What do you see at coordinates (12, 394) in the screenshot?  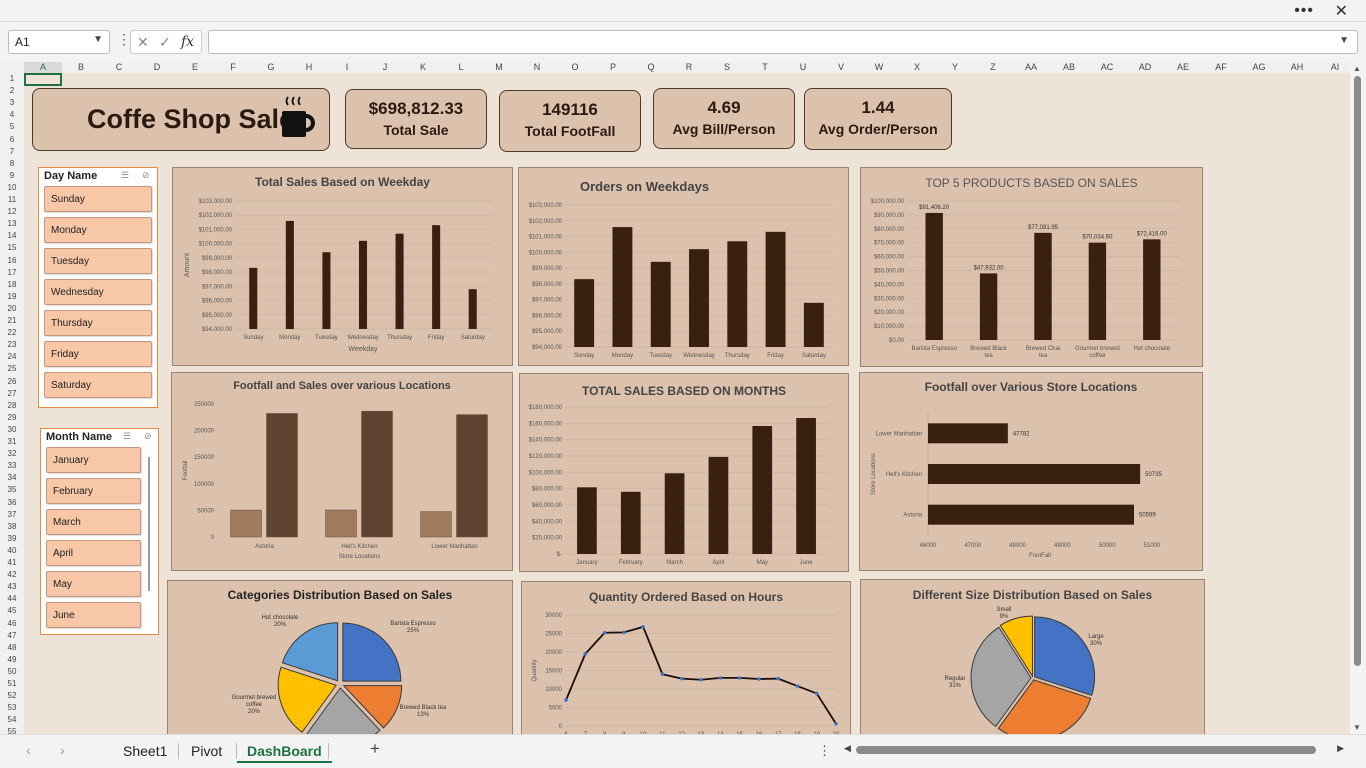 I see `row-header: 27` at bounding box center [12, 394].